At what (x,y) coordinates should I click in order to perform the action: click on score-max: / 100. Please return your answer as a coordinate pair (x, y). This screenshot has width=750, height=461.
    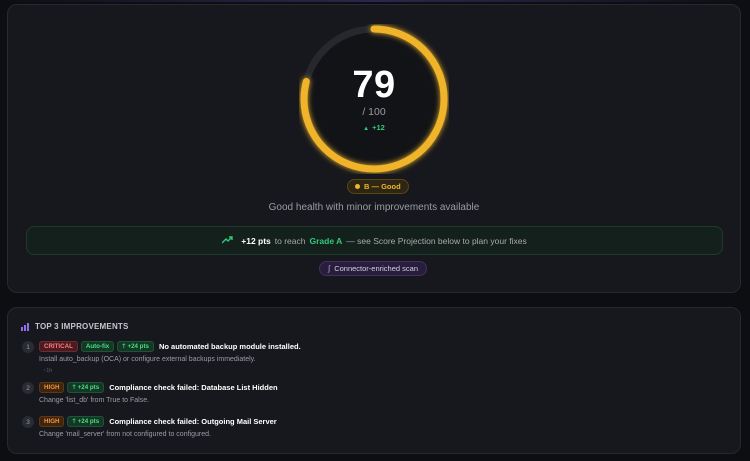
    Looking at the image, I should click on (374, 112).